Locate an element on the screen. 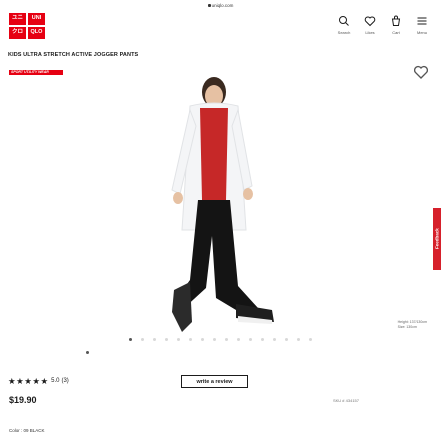  cart-label: Cart is located at coordinates (396, 32).